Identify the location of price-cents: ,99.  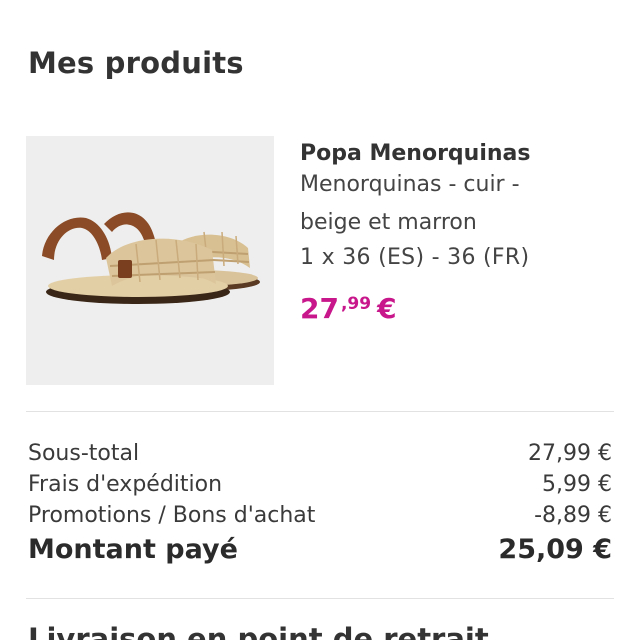
(356, 304).